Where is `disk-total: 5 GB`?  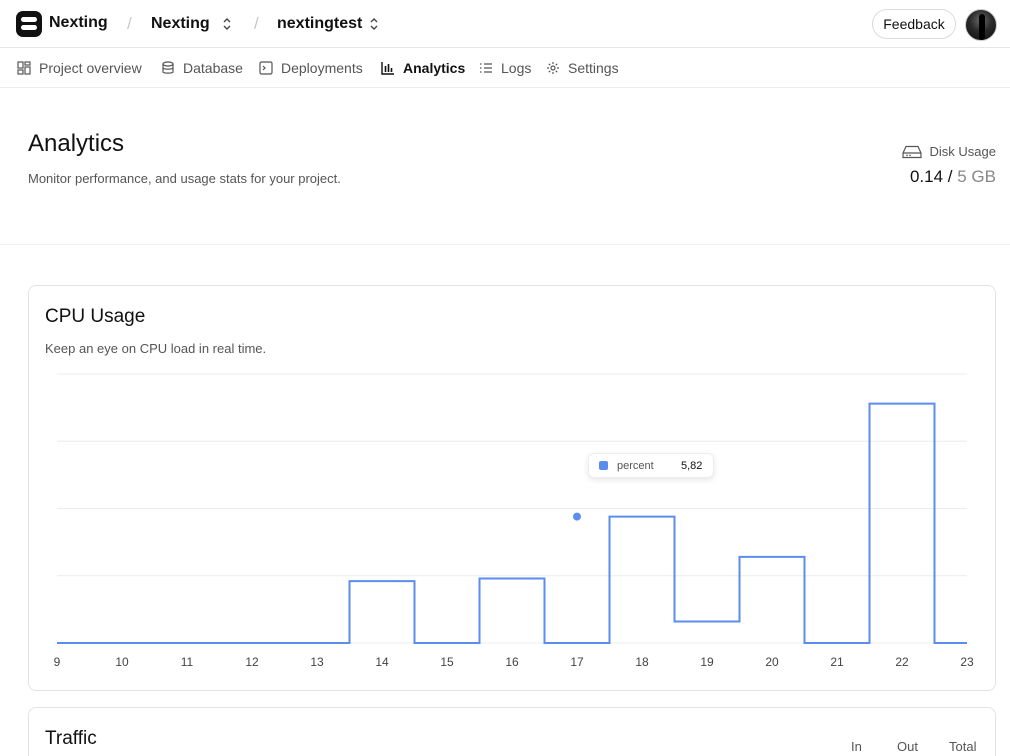
disk-total: 5 GB is located at coordinates (976, 176).